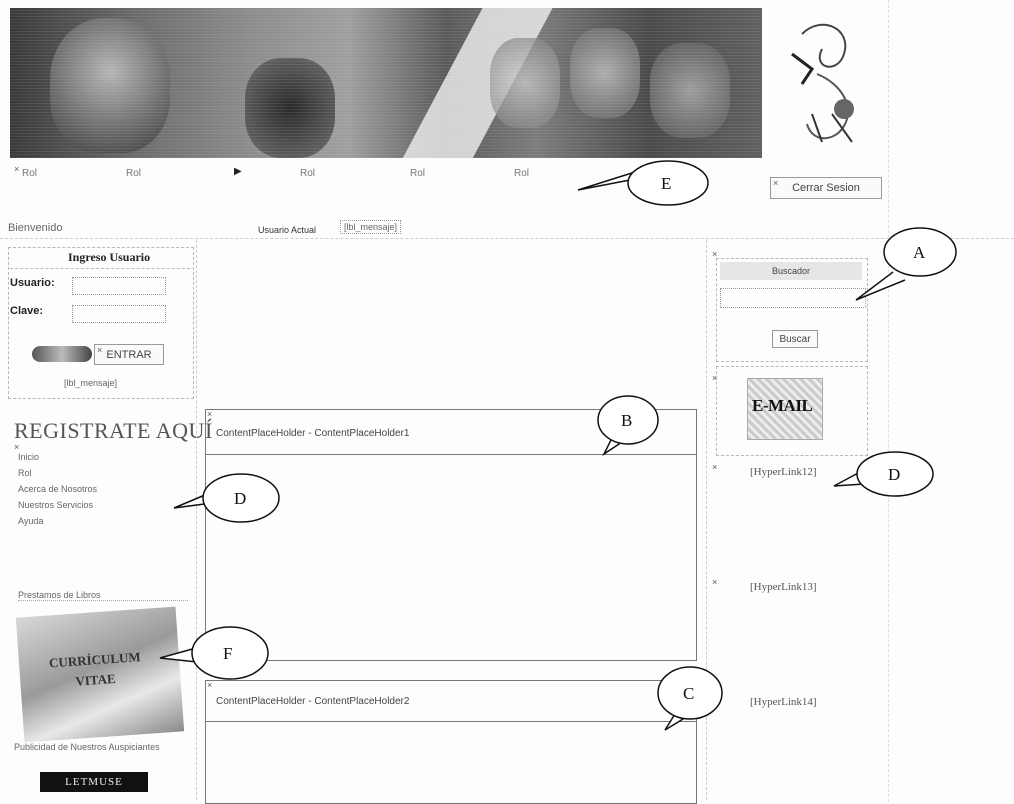  I want to click on callout-d-left-label: D, so click(240, 498).